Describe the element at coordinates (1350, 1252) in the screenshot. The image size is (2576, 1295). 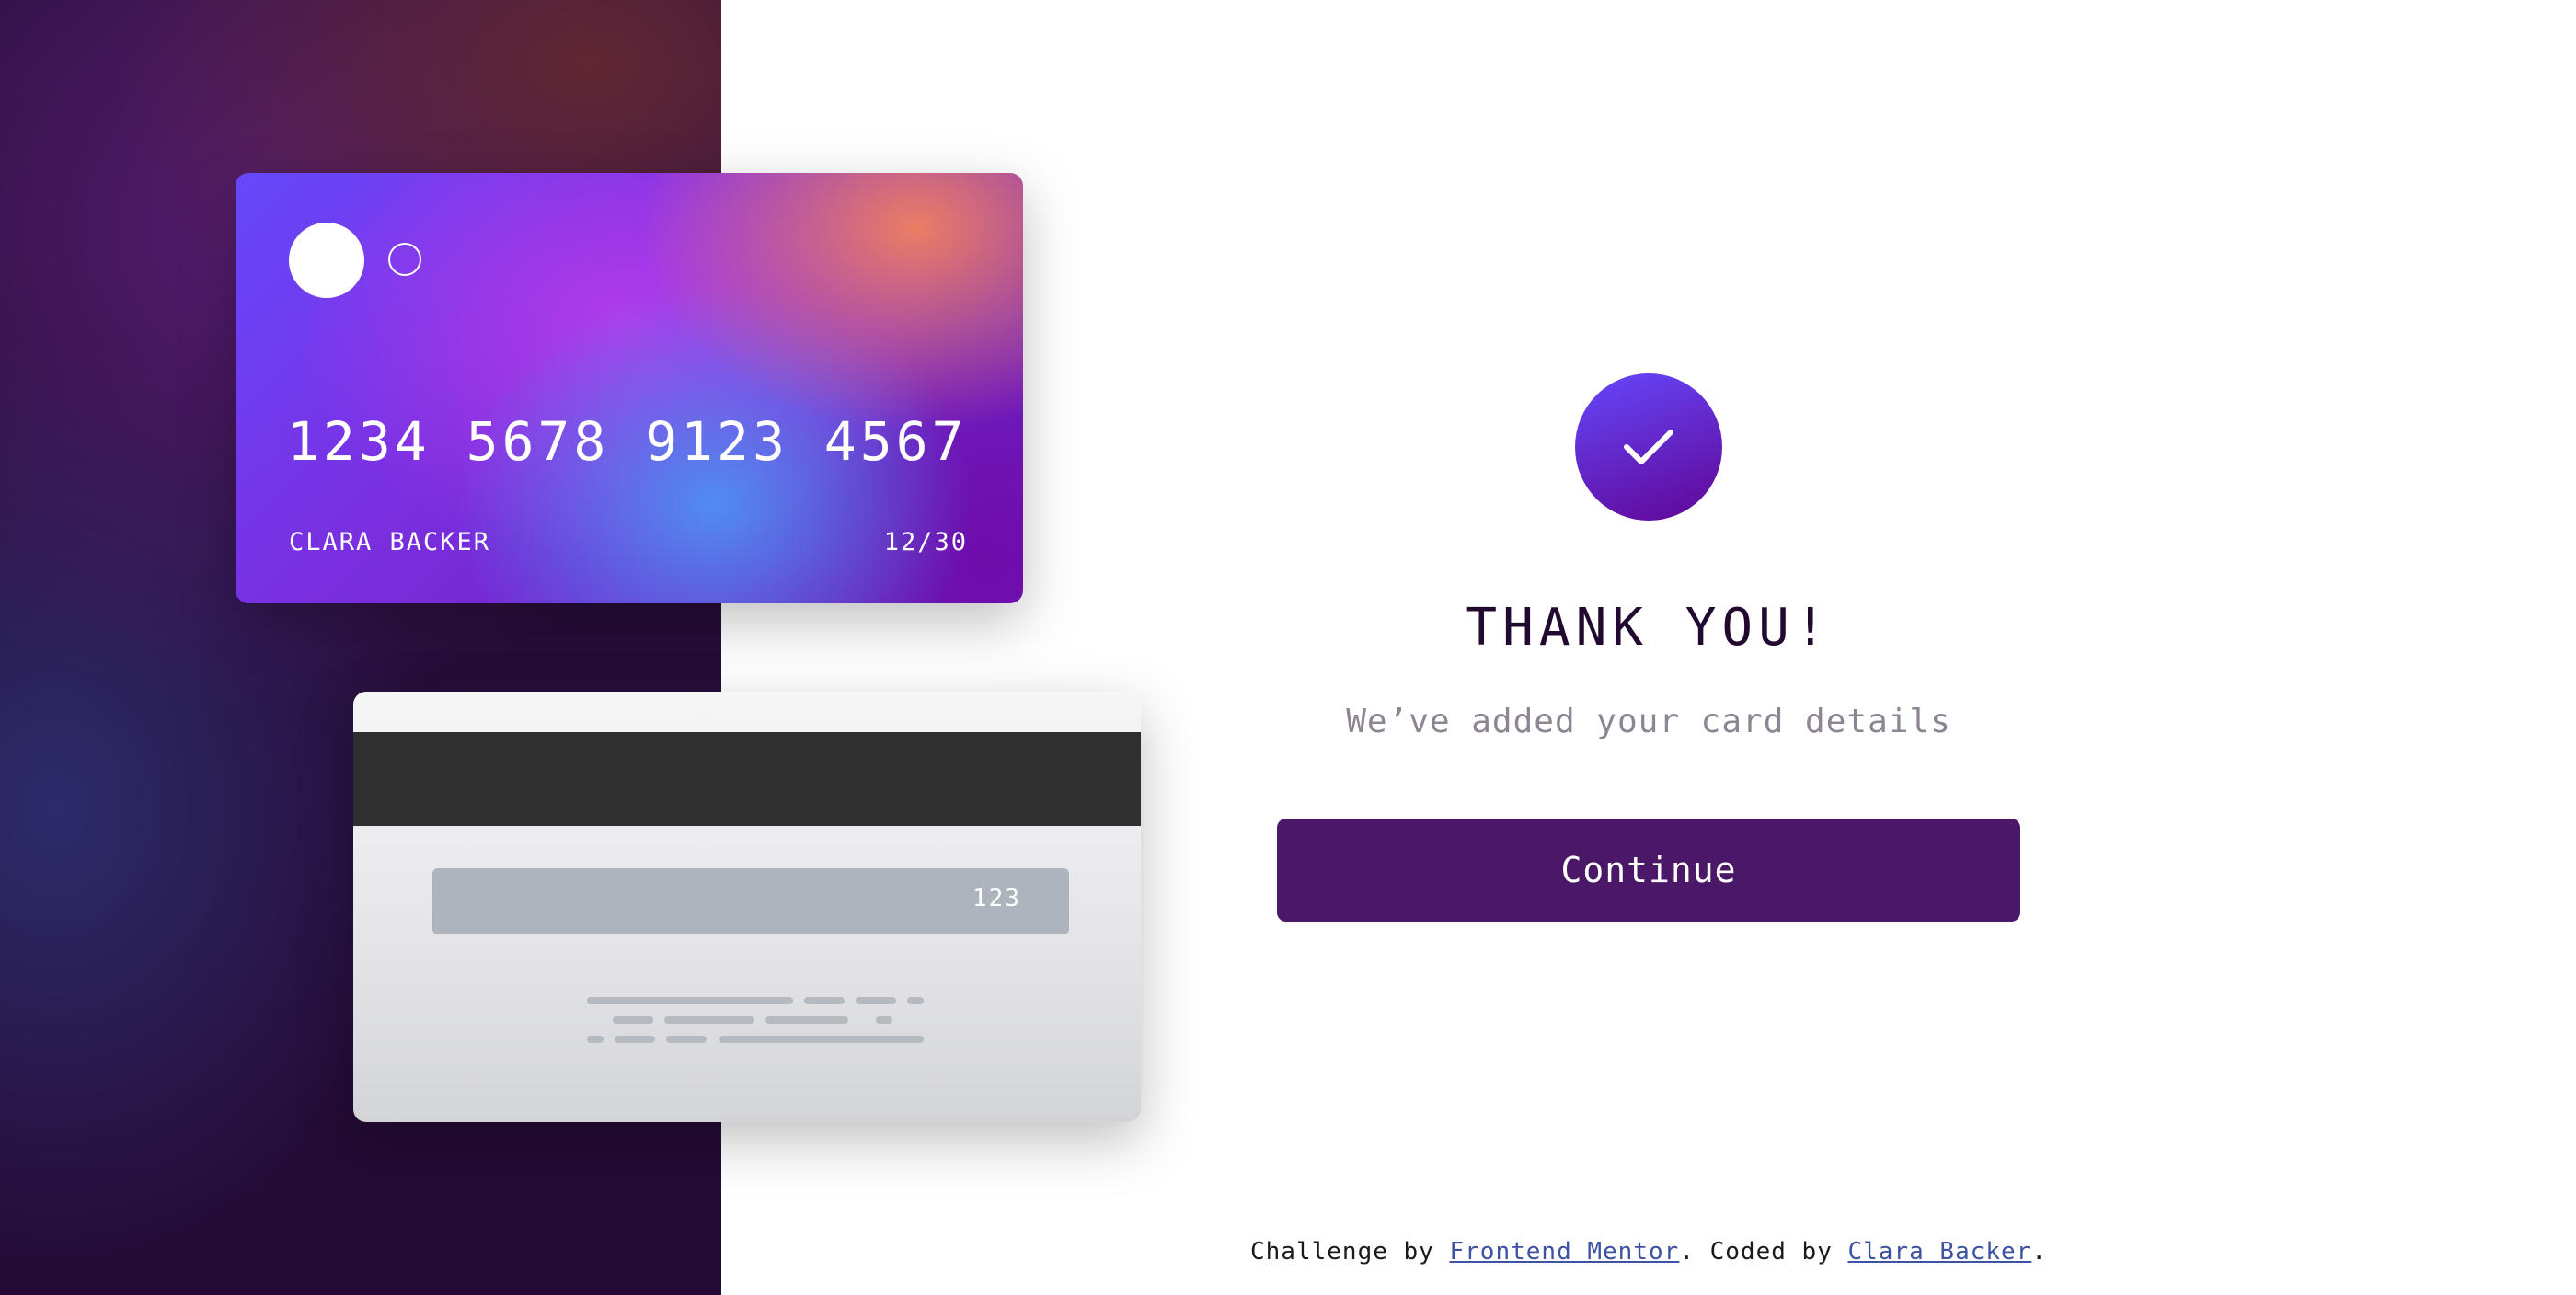
I see `footer-prefix: Challenge by` at that location.